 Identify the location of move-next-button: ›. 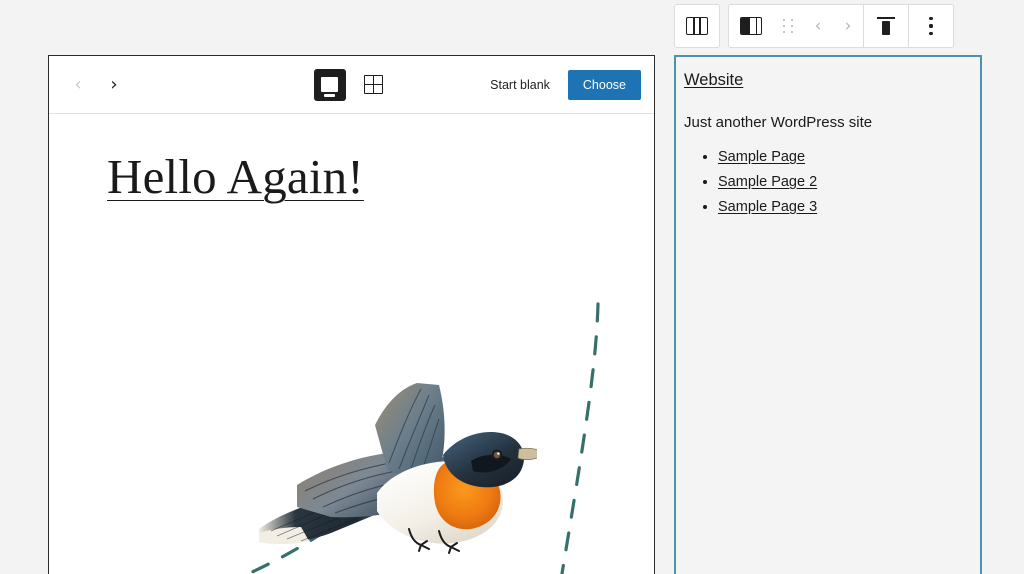
(848, 26).